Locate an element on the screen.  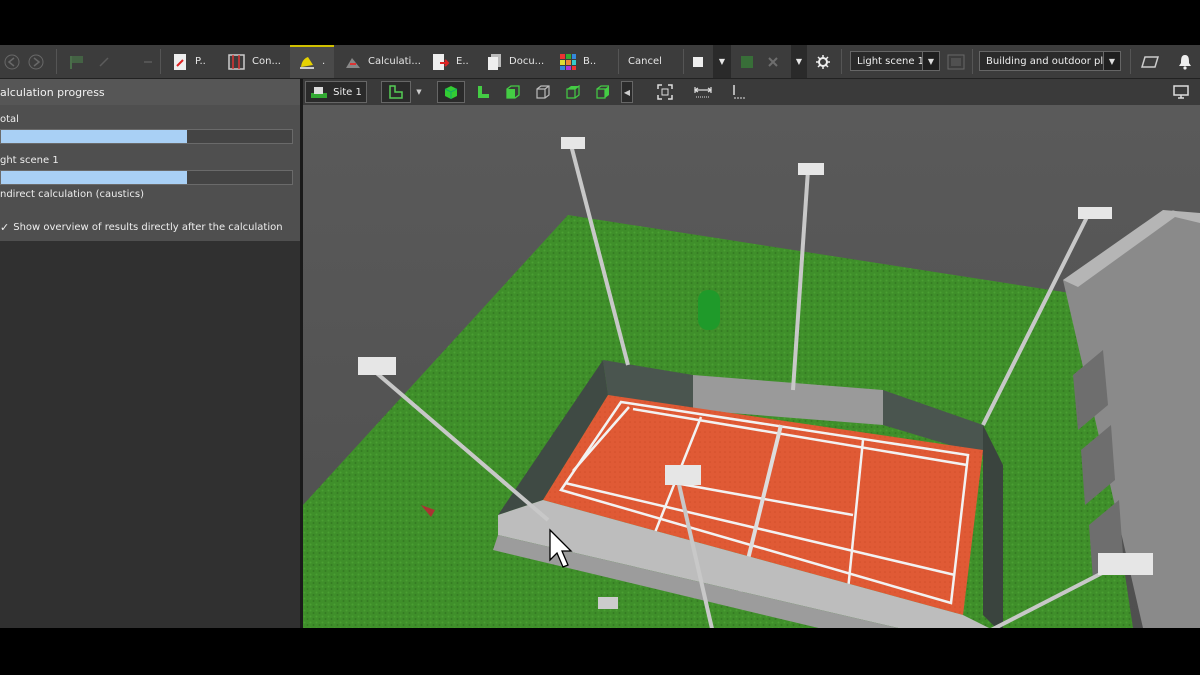
view-side-button is located at coordinates (603, 92).